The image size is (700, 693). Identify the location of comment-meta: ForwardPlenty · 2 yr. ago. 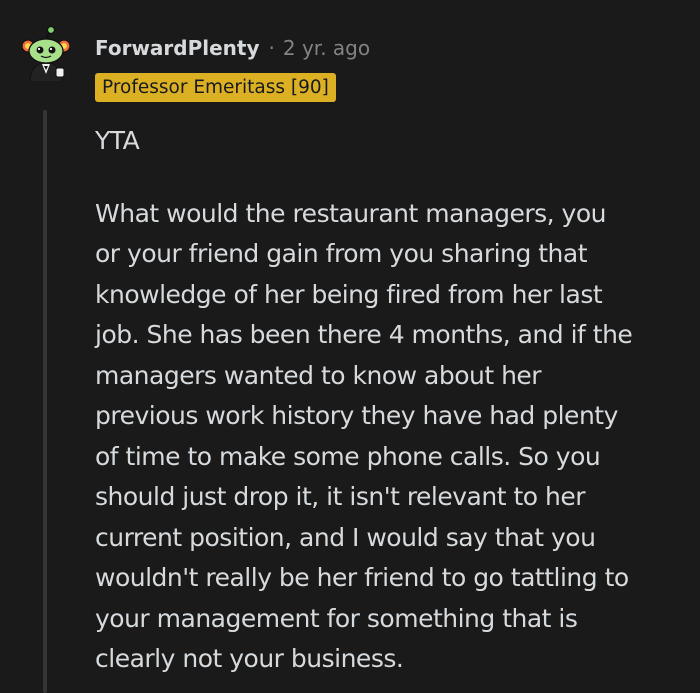
(232, 48).